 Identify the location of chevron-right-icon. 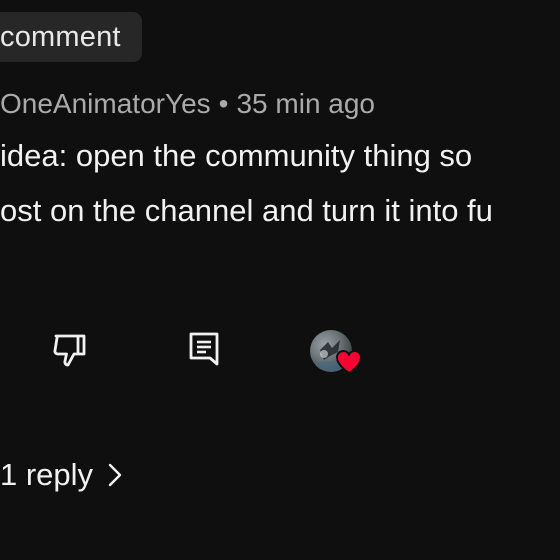
(115, 475).